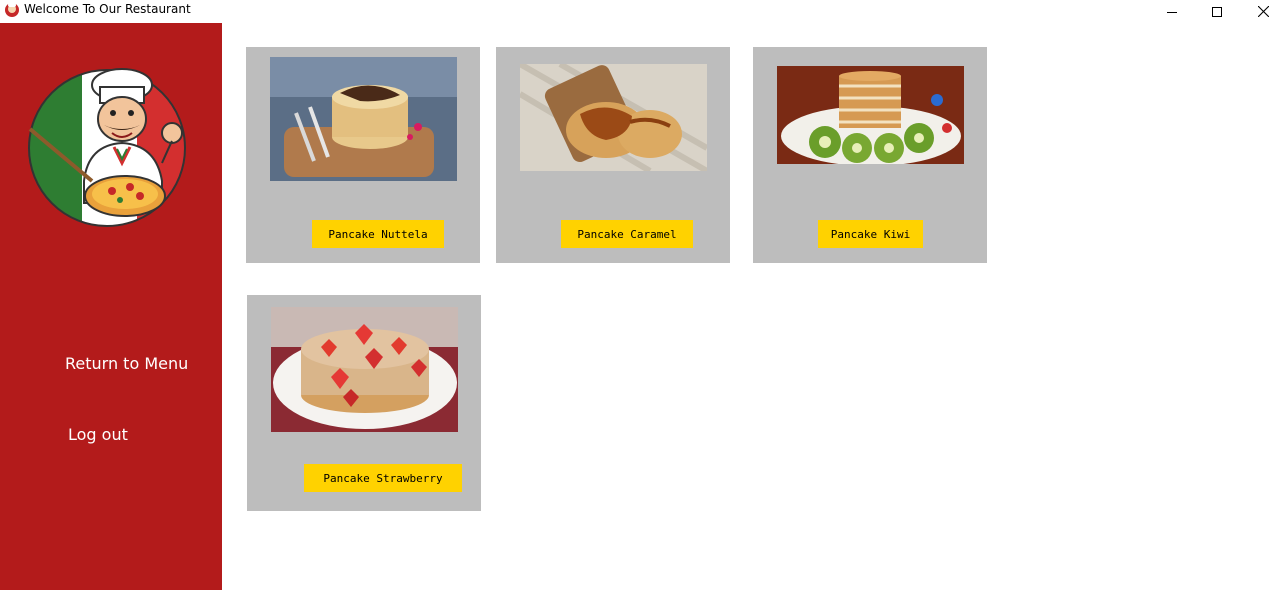 The image size is (1275, 590). Describe the element at coordinates (627, 234) in the screenshot. I see `pancake-caramel-button: Pancake Caramel` at that location.